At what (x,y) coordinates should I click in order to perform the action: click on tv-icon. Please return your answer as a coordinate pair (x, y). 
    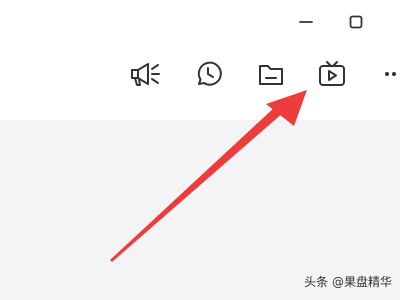
    Looking at the image, I should click on (332, 73).